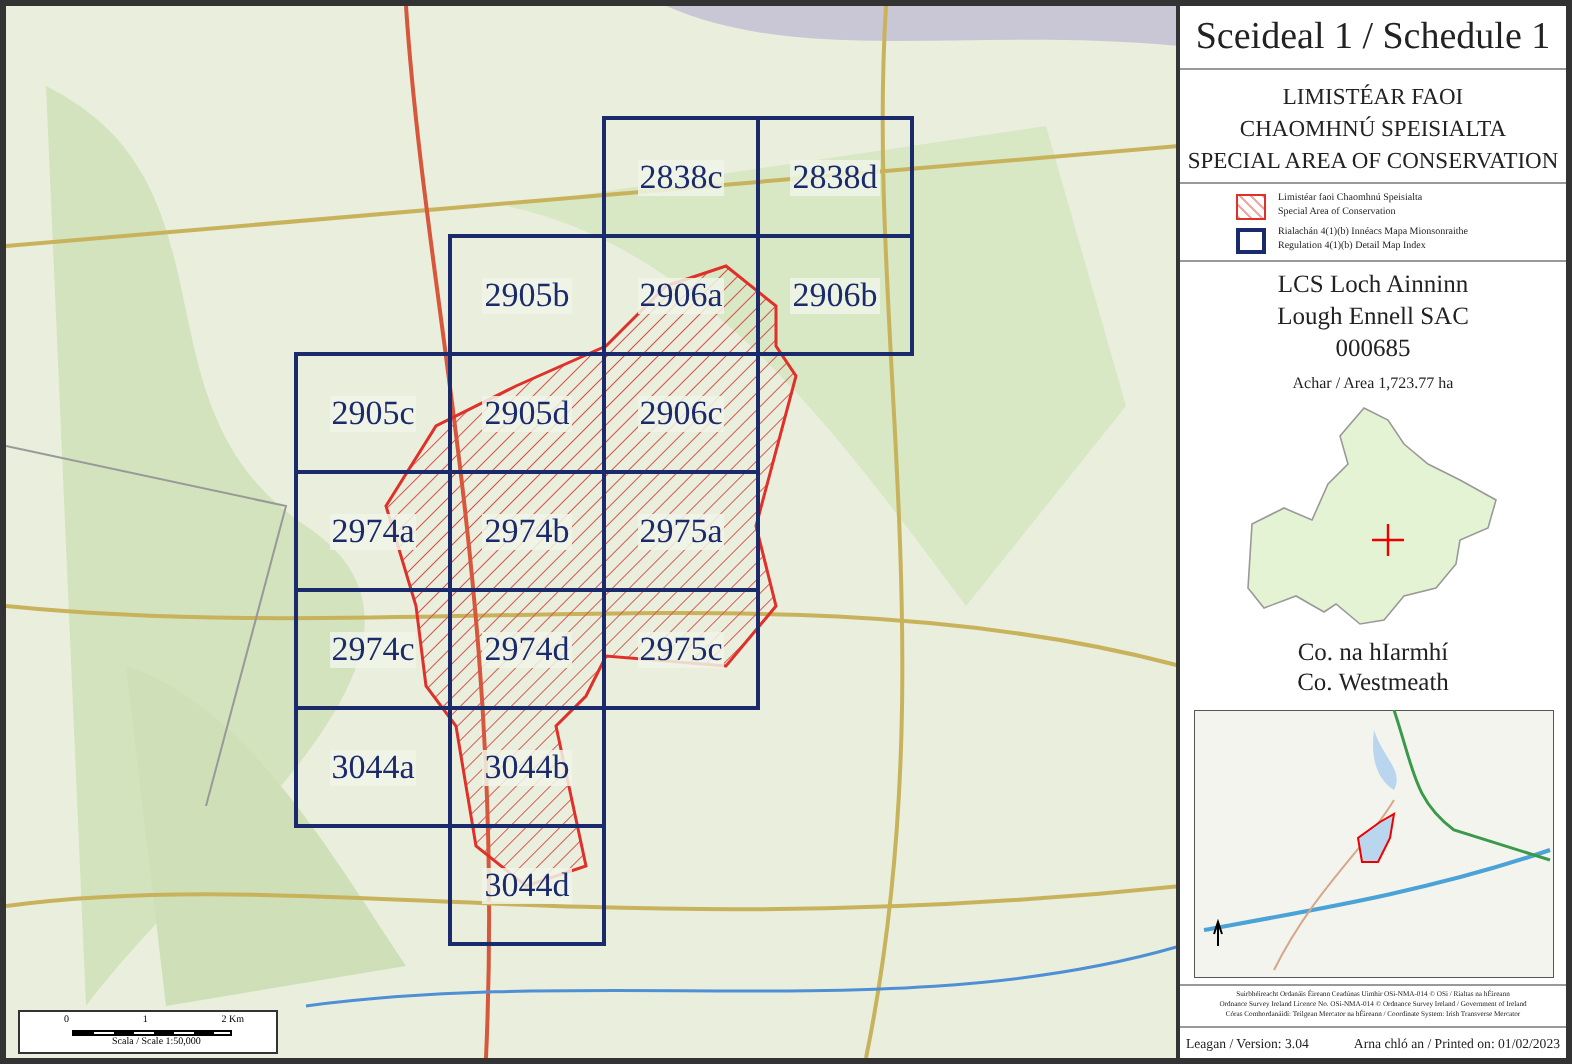 The width and height of the screenshot is (1572, 1064). I want to click on map-tile-label: 2974a, so click(373, 531).